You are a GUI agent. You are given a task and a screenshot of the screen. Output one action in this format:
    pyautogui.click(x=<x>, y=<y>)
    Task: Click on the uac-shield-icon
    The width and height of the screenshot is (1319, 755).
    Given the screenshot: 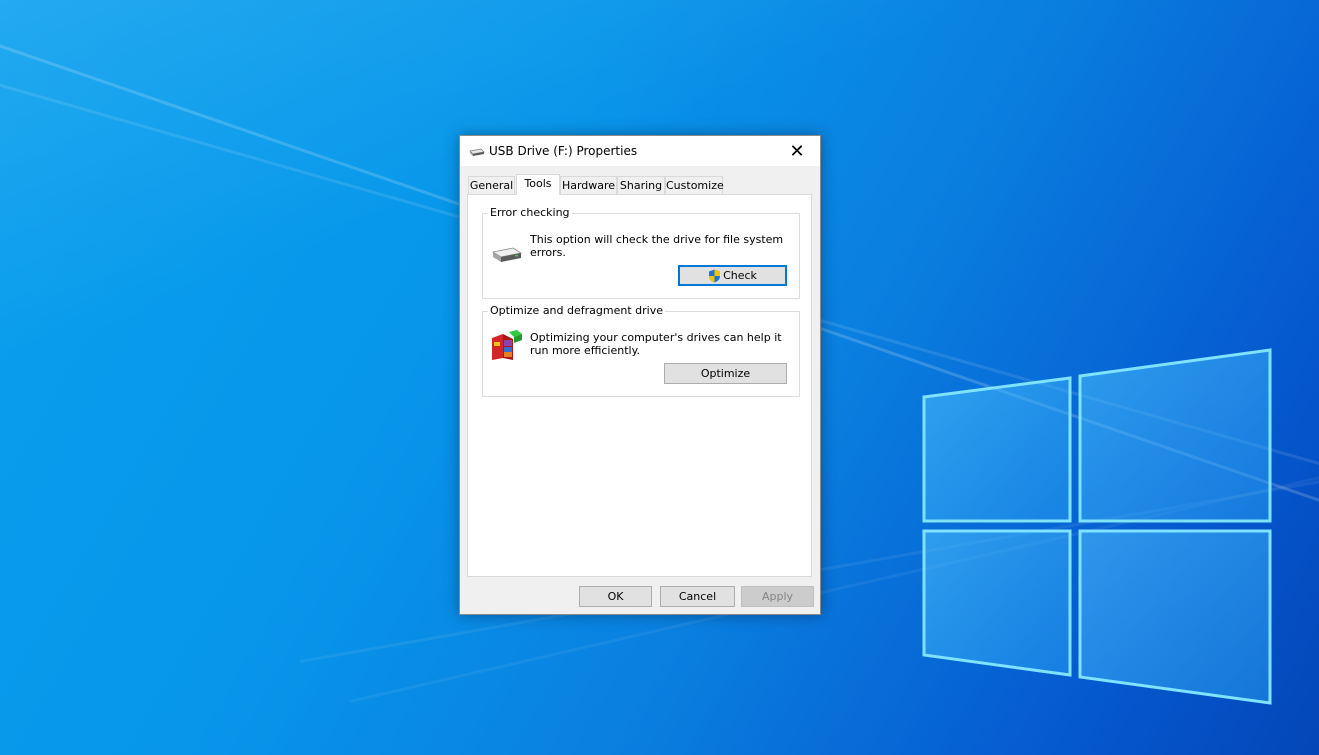 What is the action you would take?
    pyautogui.click(x=715, y=275)
    